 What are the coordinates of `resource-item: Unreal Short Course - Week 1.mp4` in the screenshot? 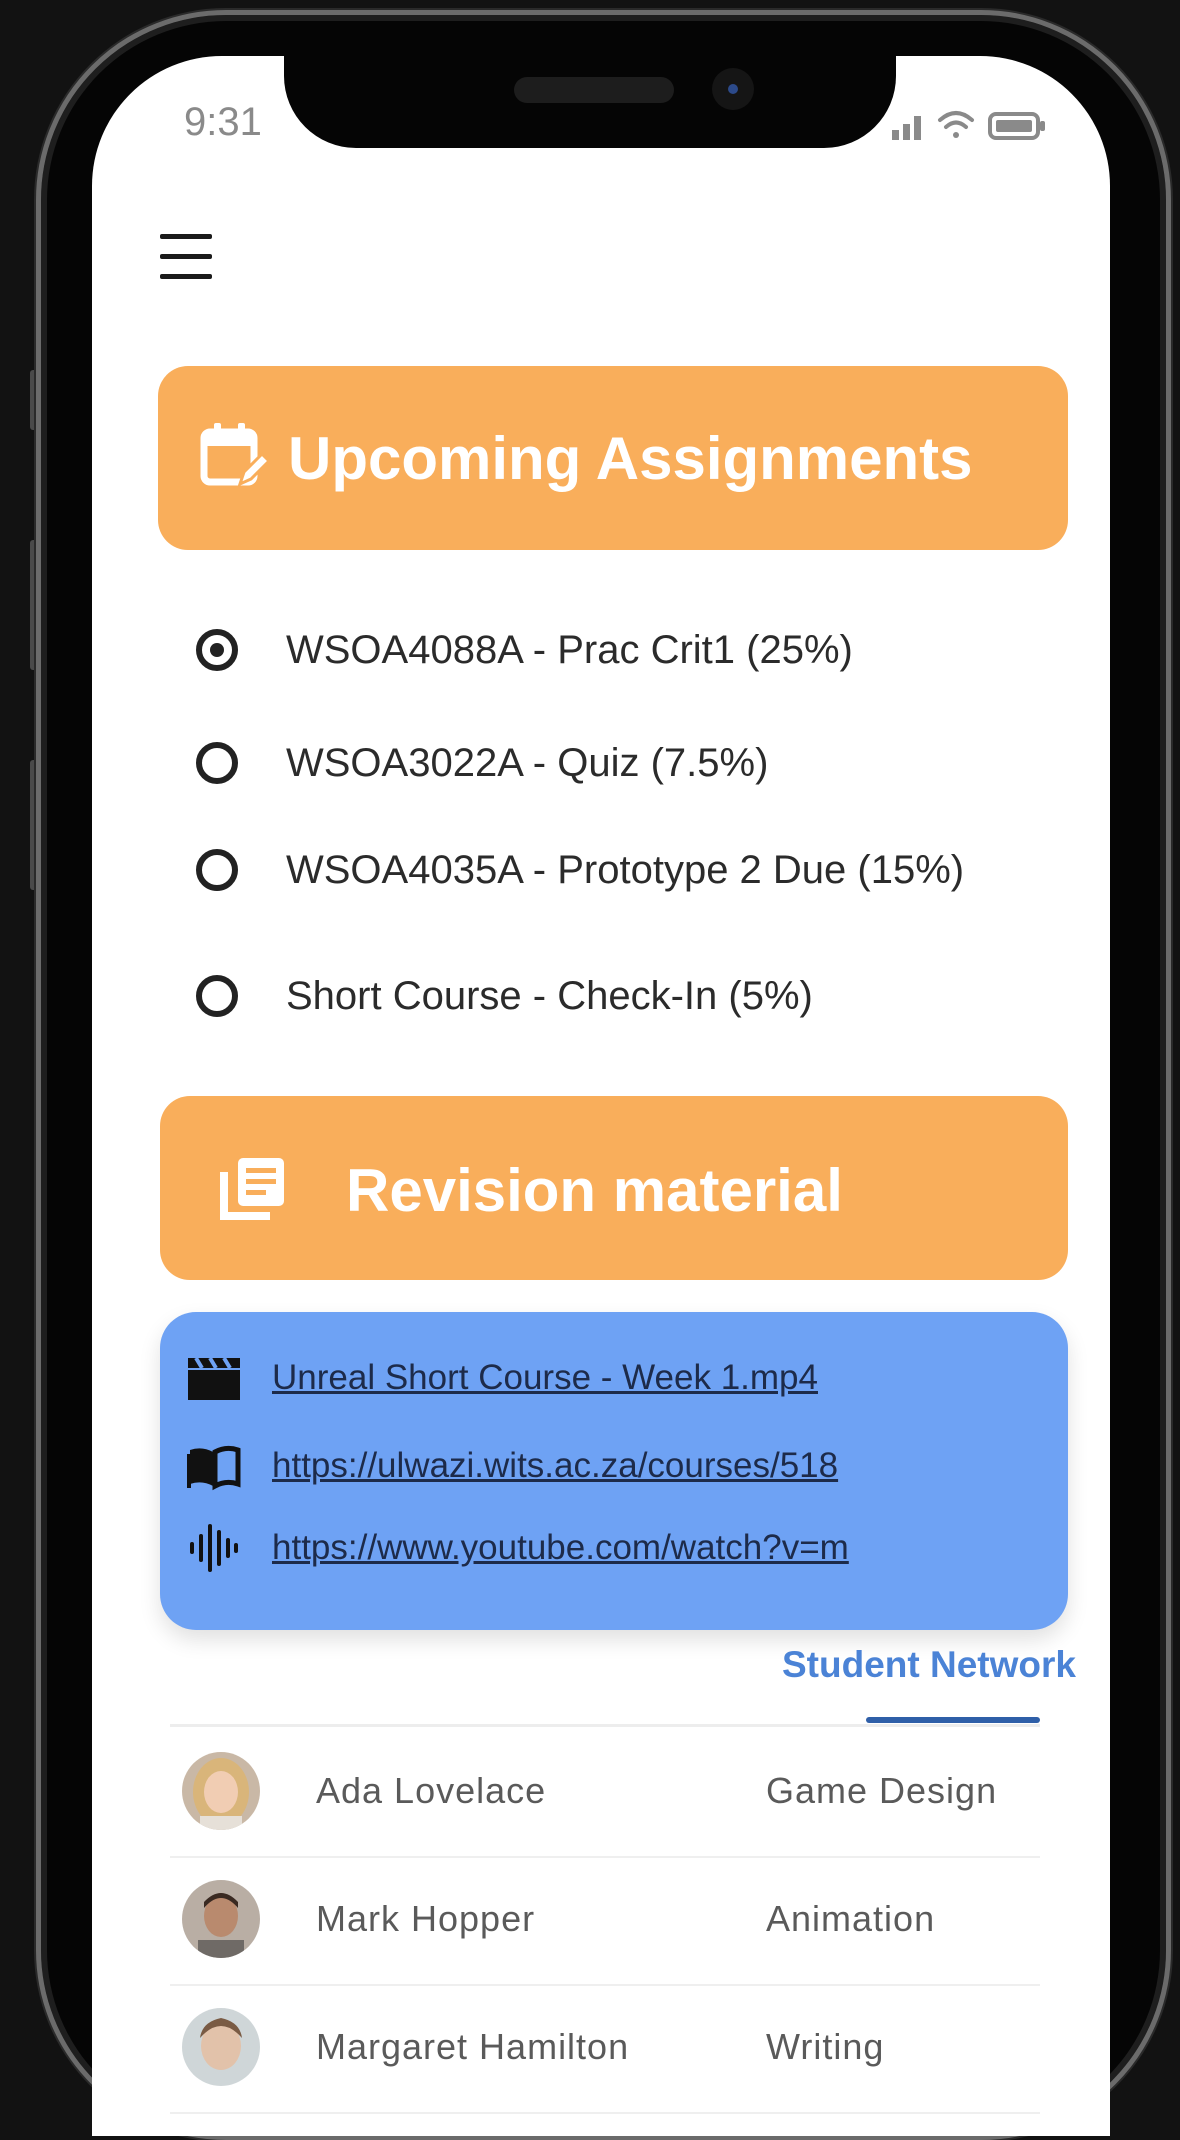 It's located at (614, 1378).